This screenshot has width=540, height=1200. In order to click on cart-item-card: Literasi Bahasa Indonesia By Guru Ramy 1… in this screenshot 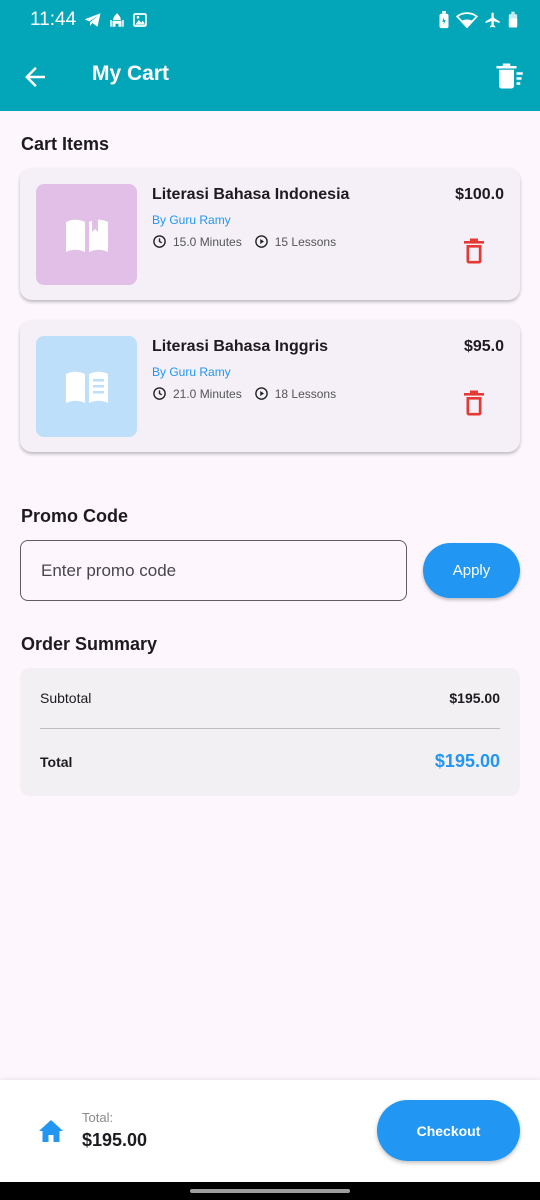, I will do `click(270, 234)`.